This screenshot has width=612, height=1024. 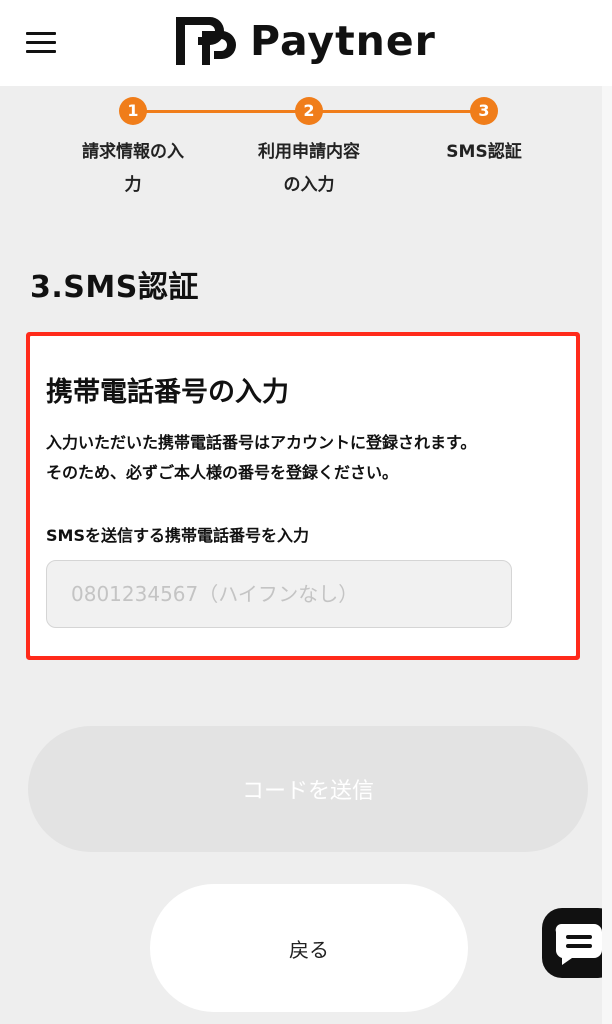 What do you see at coordinates (343, 41) in the screenshot?
I see `logo-text: Paytner` at bounding box center [343, 41].